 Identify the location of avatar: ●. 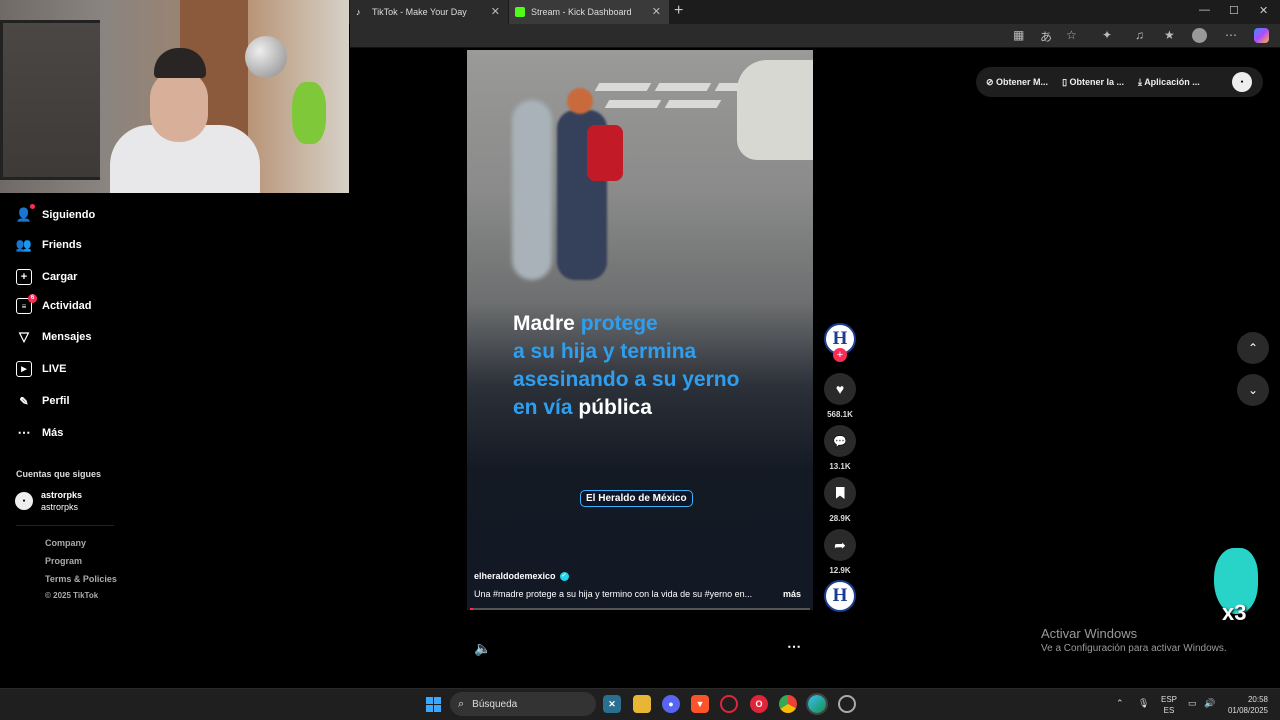
(24, 501).